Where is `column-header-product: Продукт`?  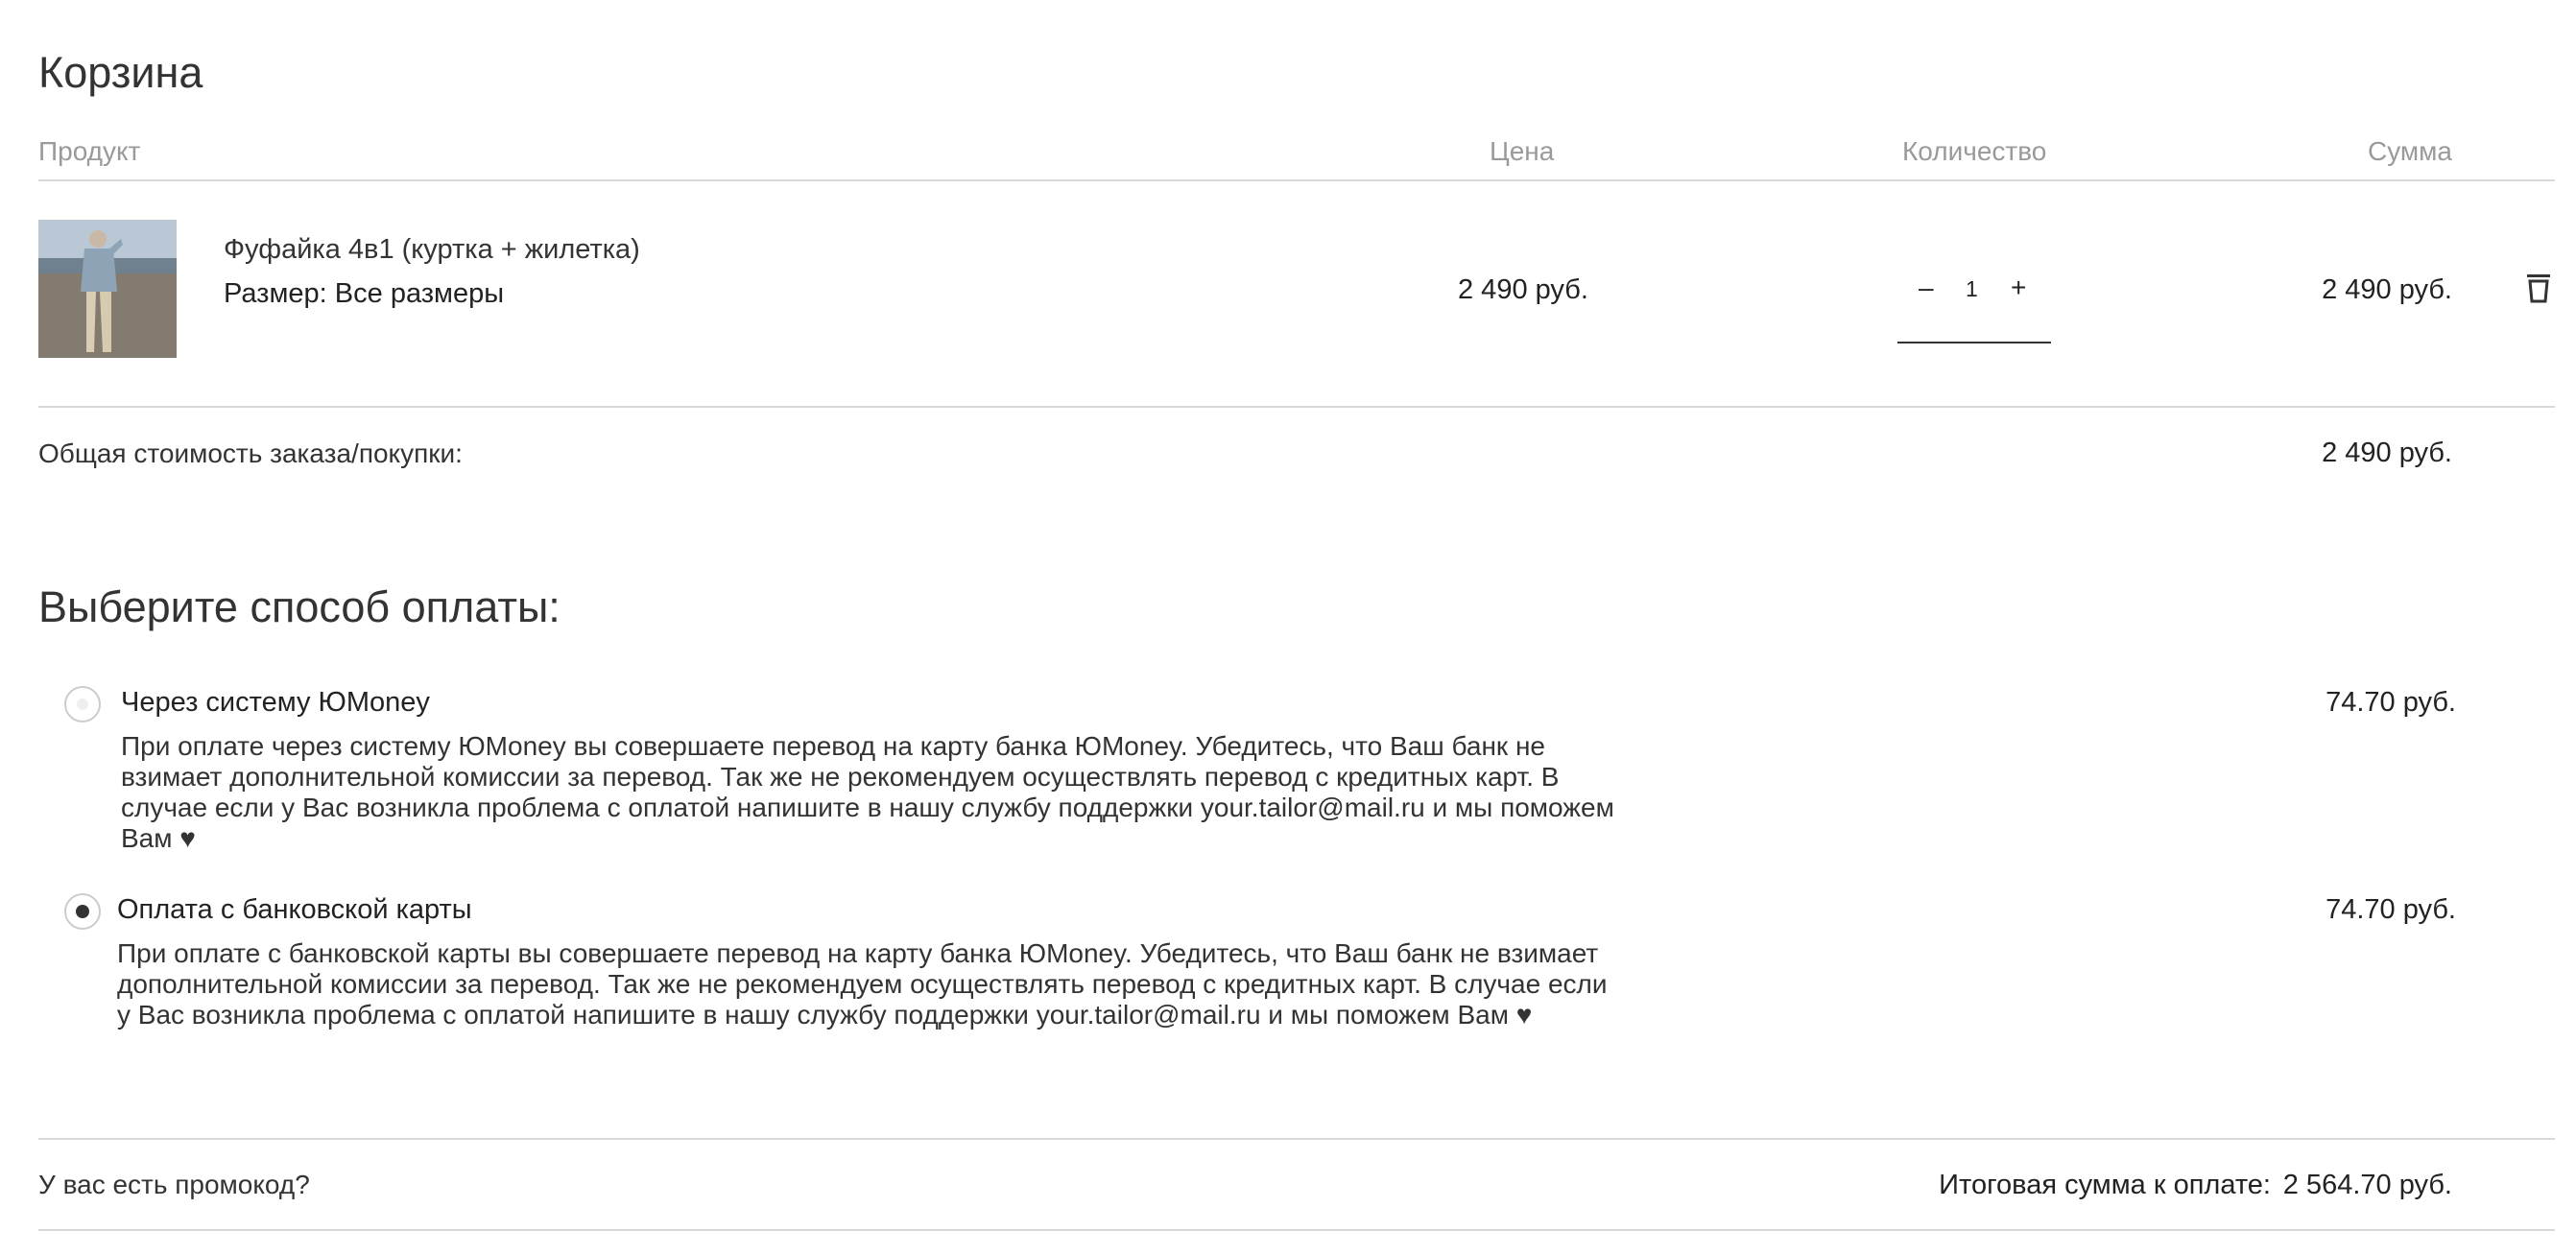
column-header-product: Продукт is located at coordinates (89, 151).